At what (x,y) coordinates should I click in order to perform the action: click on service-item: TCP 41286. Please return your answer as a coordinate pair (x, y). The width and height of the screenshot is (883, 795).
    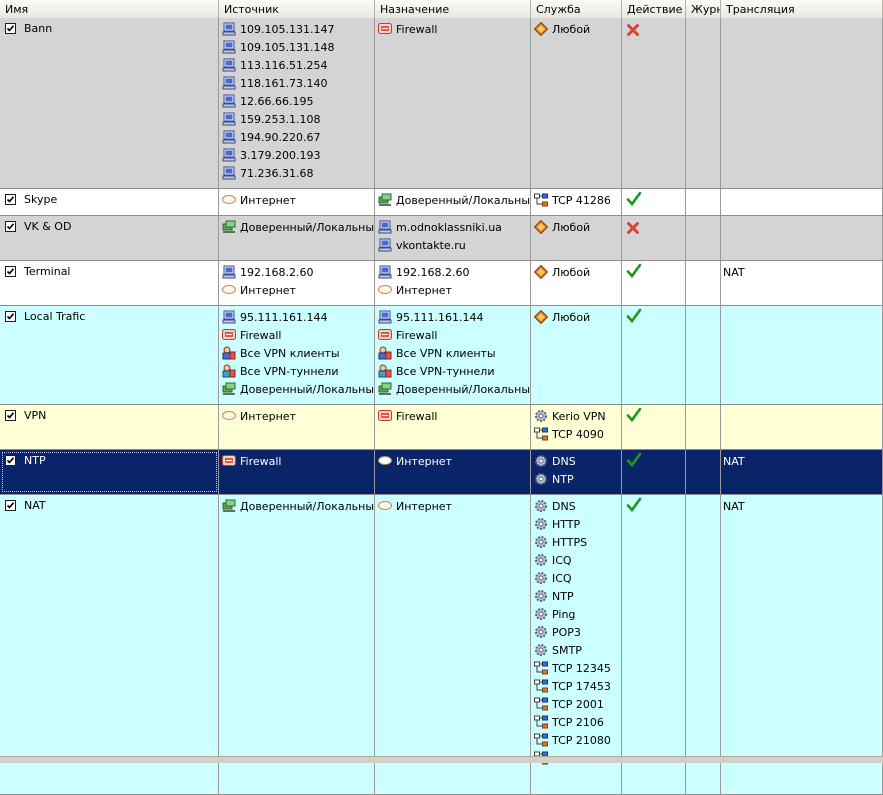
    Looking at the image, I should click on (572, 201).